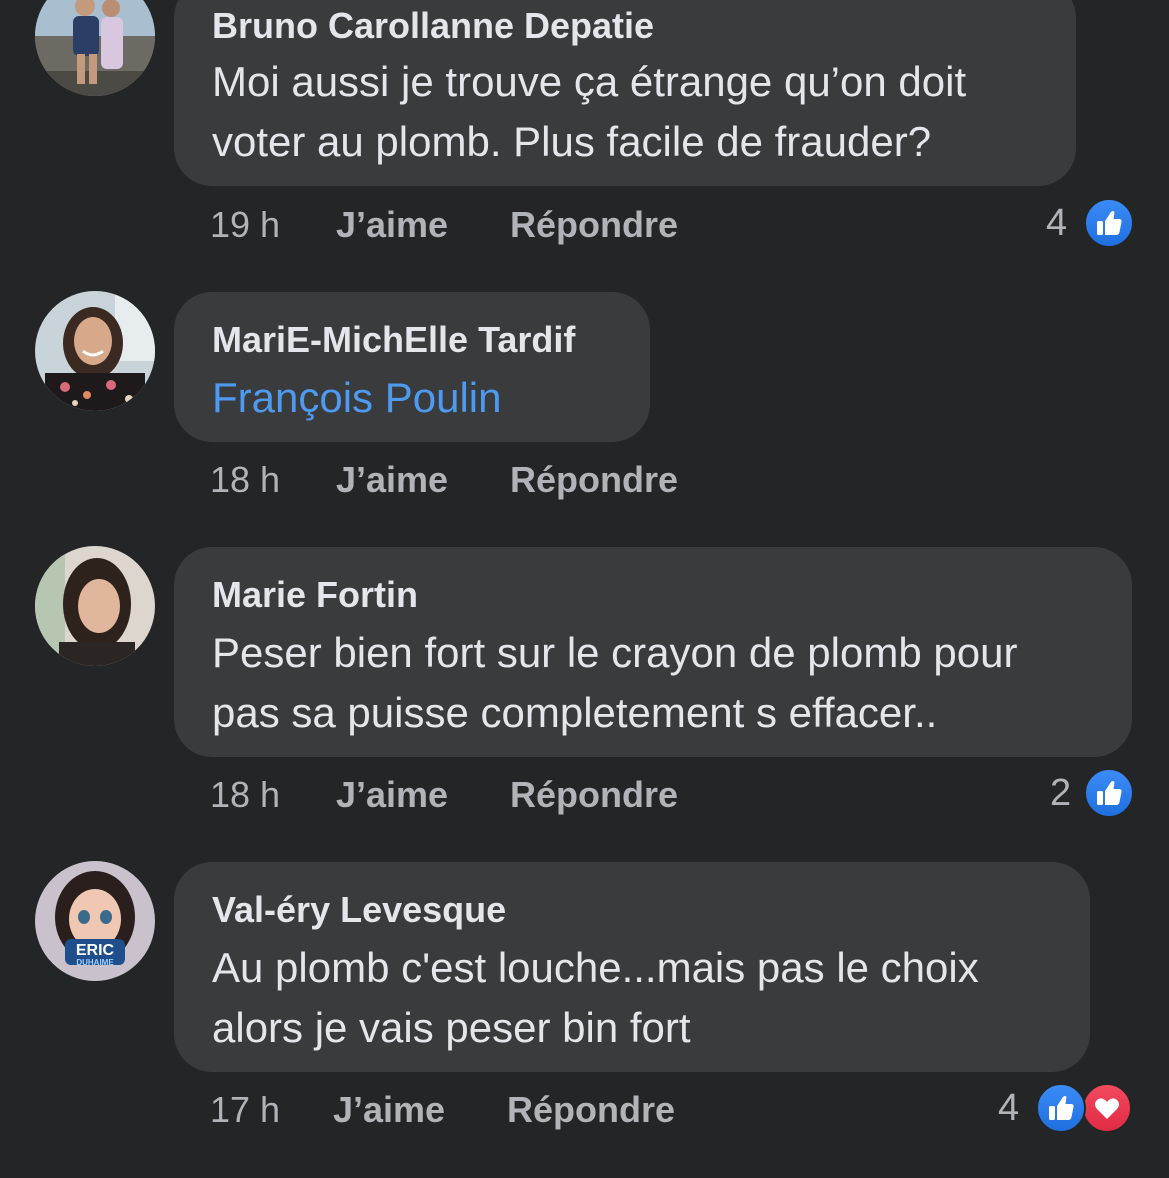 This screenshot has height=1178, width=1169. Describe the element at coordinates (412, 367) in the screenshot. I see `comment-bubble: MariE-MichElle Tardif François Poulin` at that location.